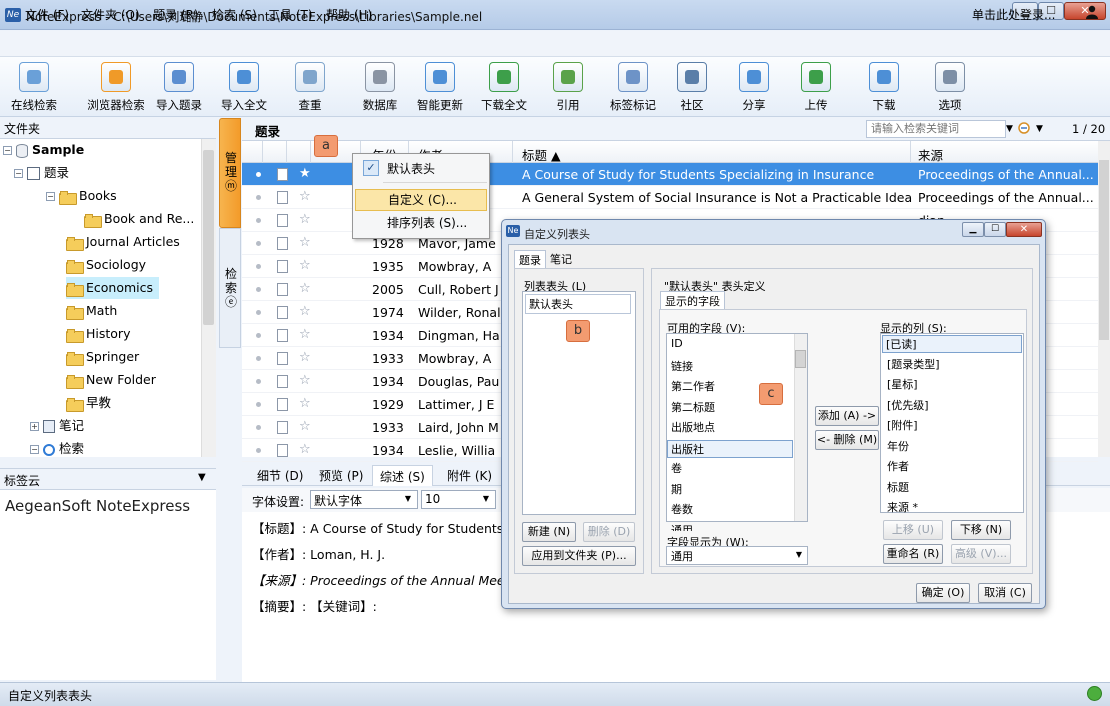 The width and height of the screenshot is (1110, 706). What do you see at coordinates (568, 87) in the screenshot?
I see `toolbar-button-8: 引用` at bounding box center [568, 87].